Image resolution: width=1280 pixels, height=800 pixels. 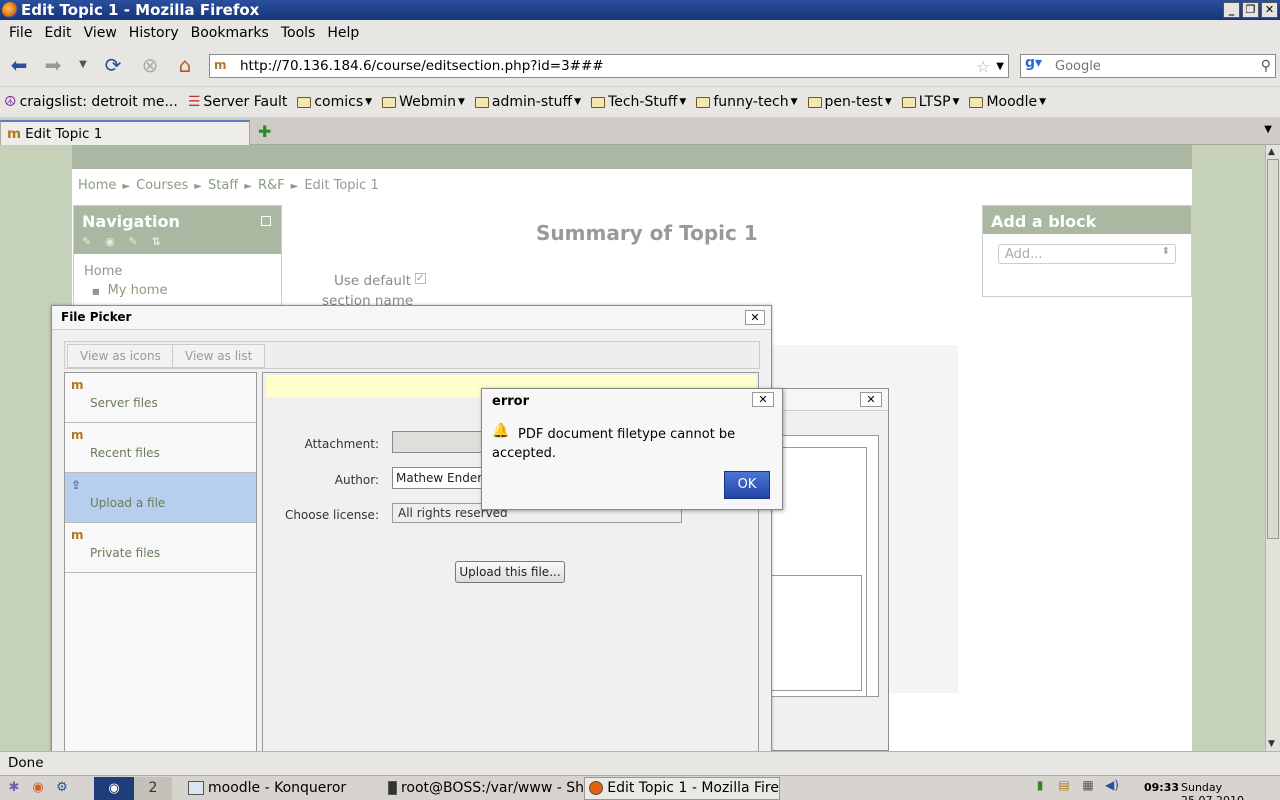 I want to click on klipper-icon: ▤, so click(x=1064, y=787).